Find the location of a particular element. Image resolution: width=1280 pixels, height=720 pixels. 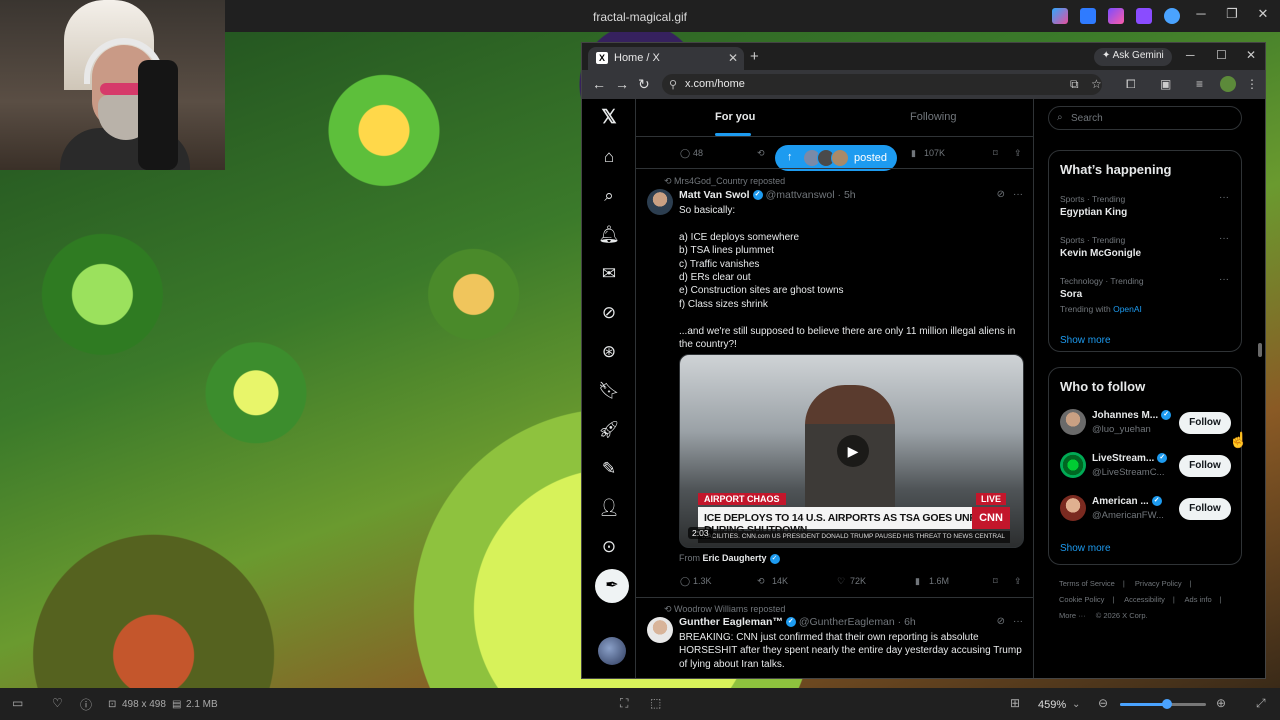

viewer-close-icon: ✕ is located at coordinates (1263, 14).